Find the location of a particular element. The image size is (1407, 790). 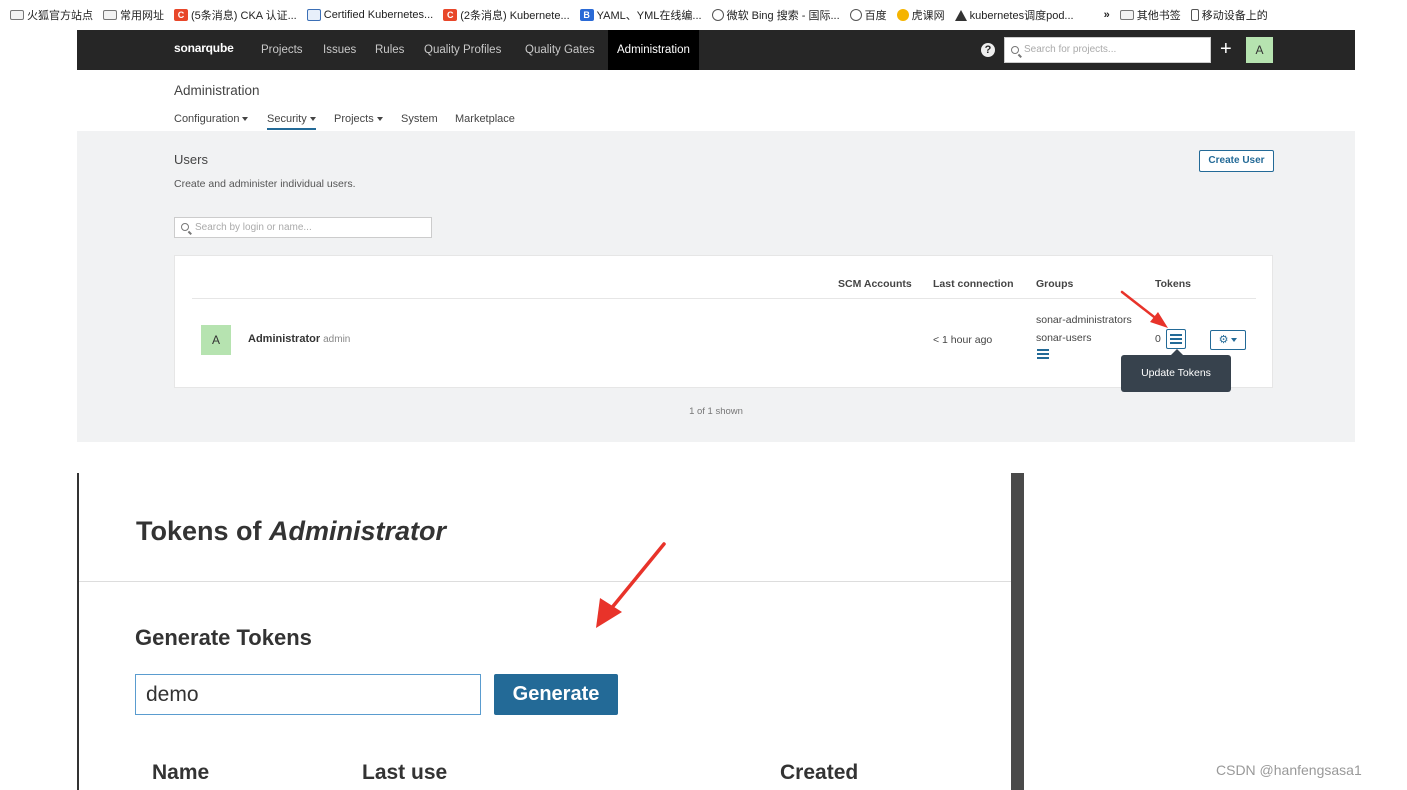

kubernetes-icon is located at coordinates (313, 15).